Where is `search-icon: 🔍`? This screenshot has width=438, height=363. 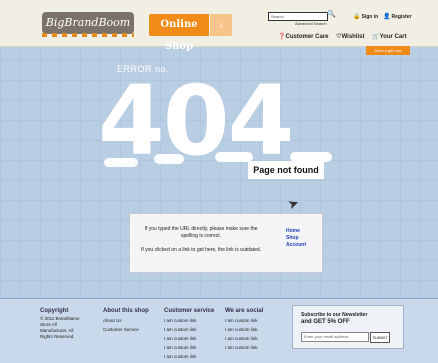
search-icon: 🔍 is located at coordinates (331, 14).